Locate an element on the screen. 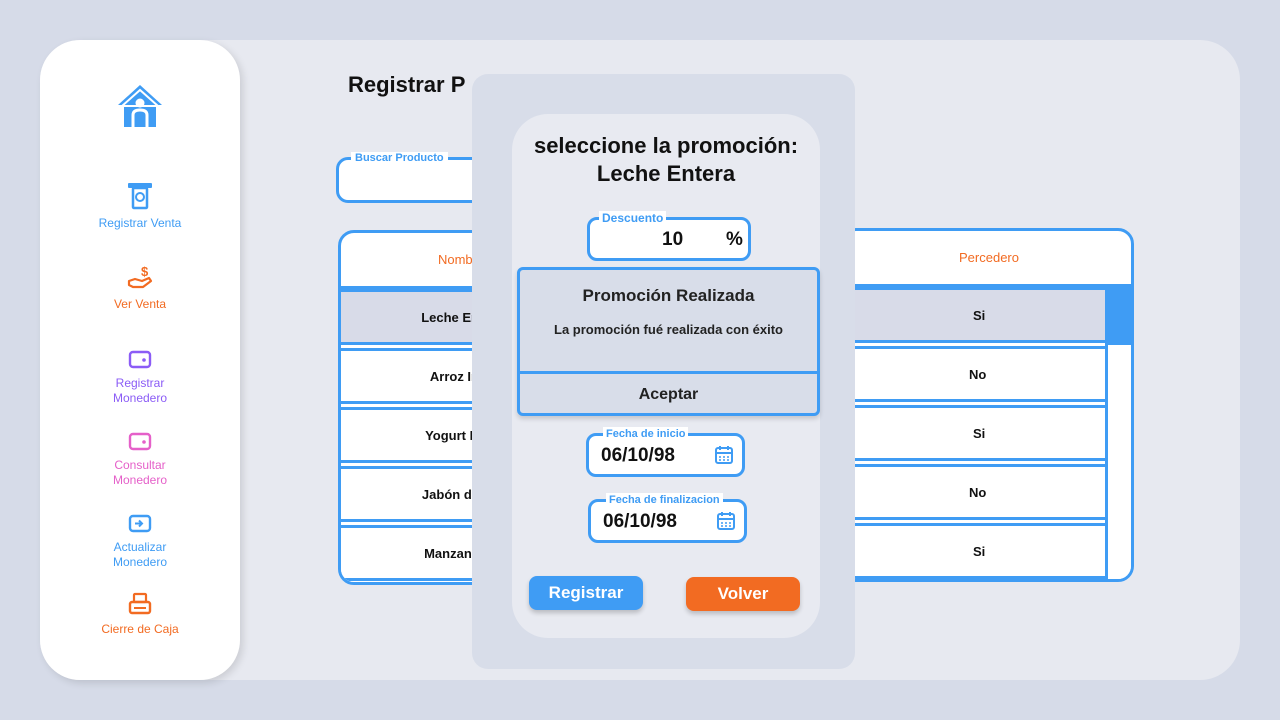 This screenshot has width=1280, height=720. alert-title: Promoción Realizada is located at coordinates (668, 295).